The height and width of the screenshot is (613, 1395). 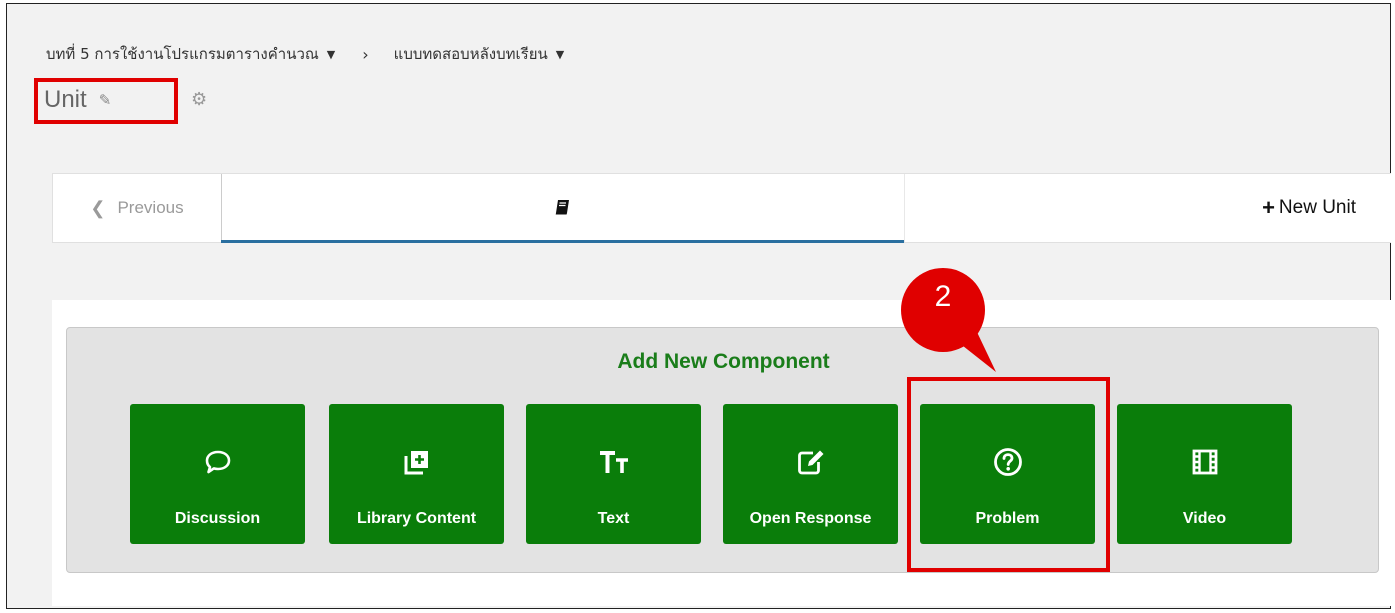 What do you see at coordinates (217, 462) in the screenshot?
I see `speech-bubble-icon` at bounding box center [217, 462].